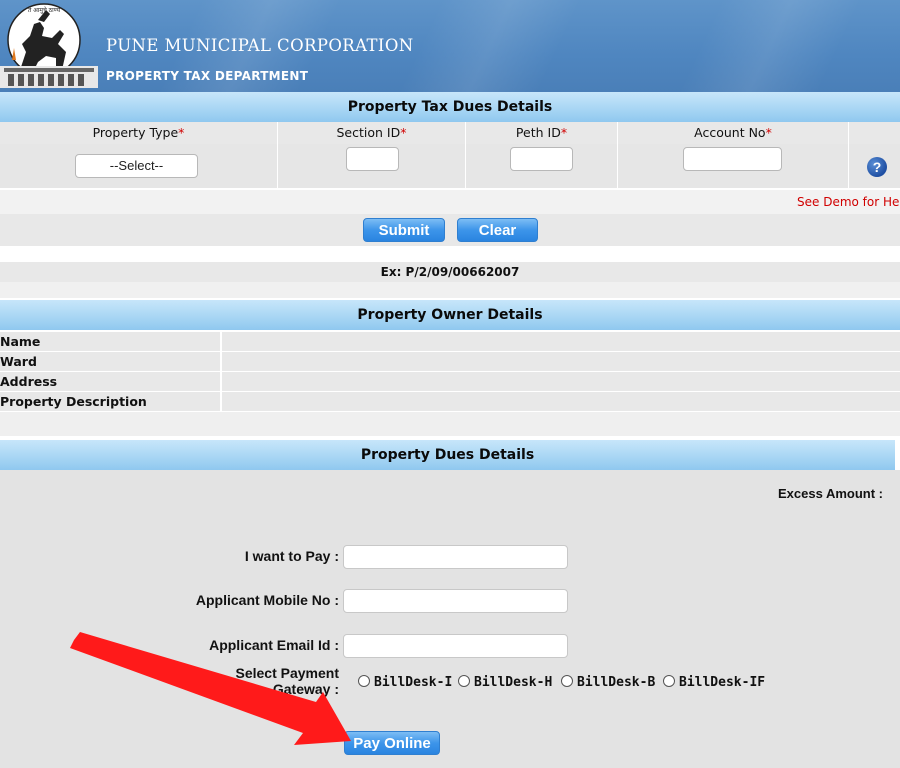  What do you see at coordinates (287, 673) in the screenshot?
I see `gateway-label-line1: Select Payment` at bounding box center [287, 673].